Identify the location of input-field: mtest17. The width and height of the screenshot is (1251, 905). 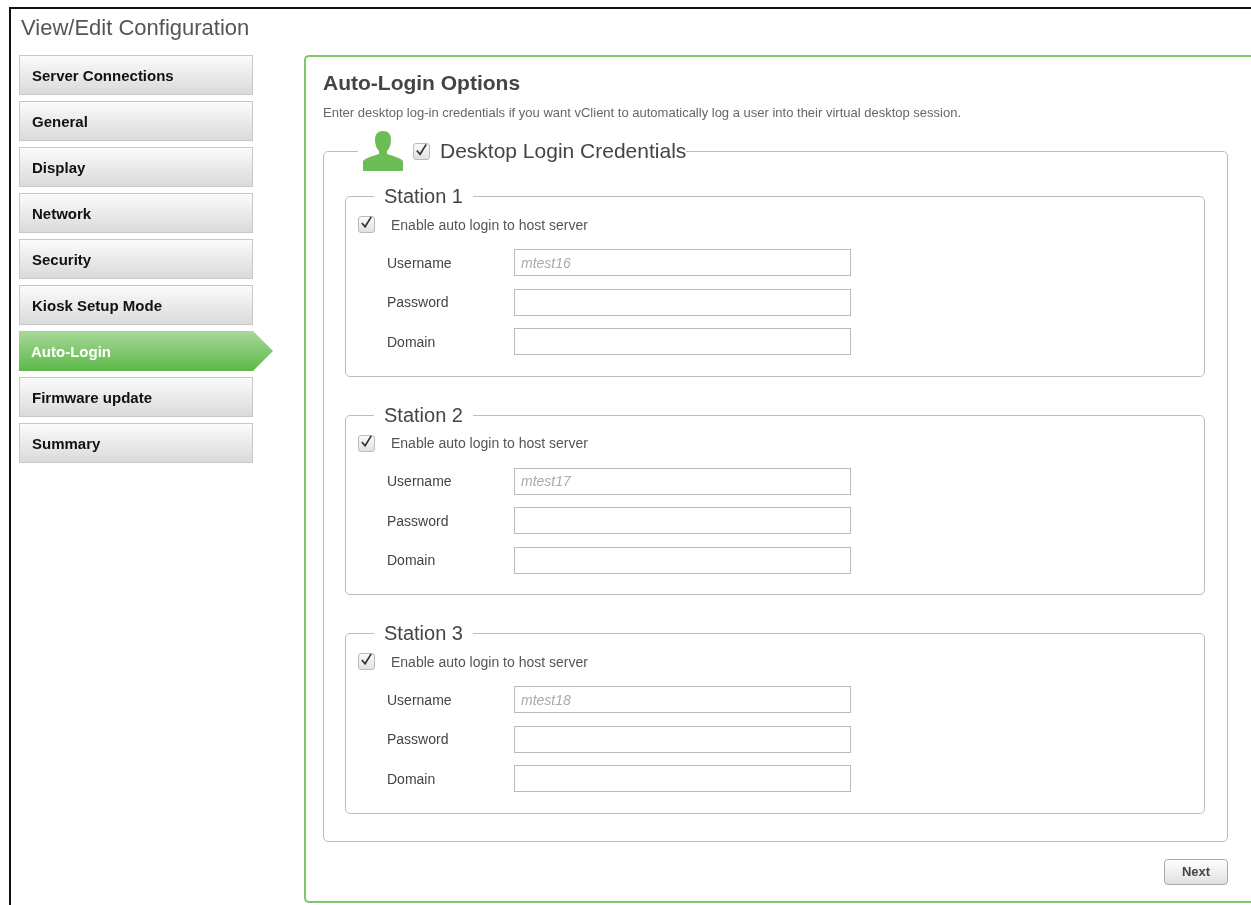
(682, 481).